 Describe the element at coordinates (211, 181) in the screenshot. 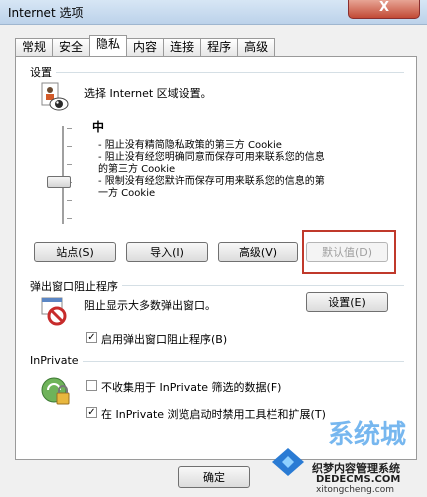

I see `description-line: - 限制没有经您默许而保存可用来联系您的信息的第` at that location.